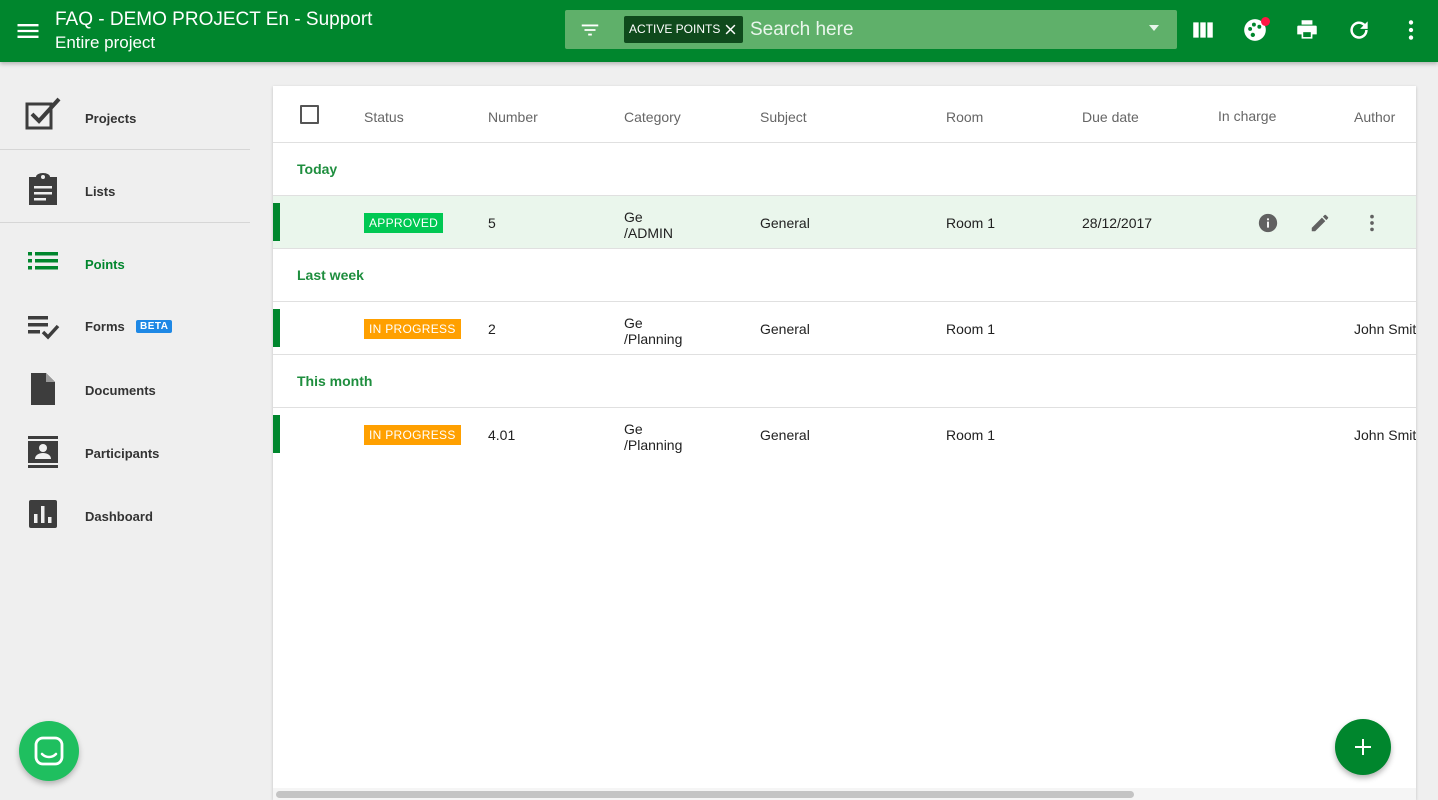  I want to click on group-header-today: Today, so click(844, 169).